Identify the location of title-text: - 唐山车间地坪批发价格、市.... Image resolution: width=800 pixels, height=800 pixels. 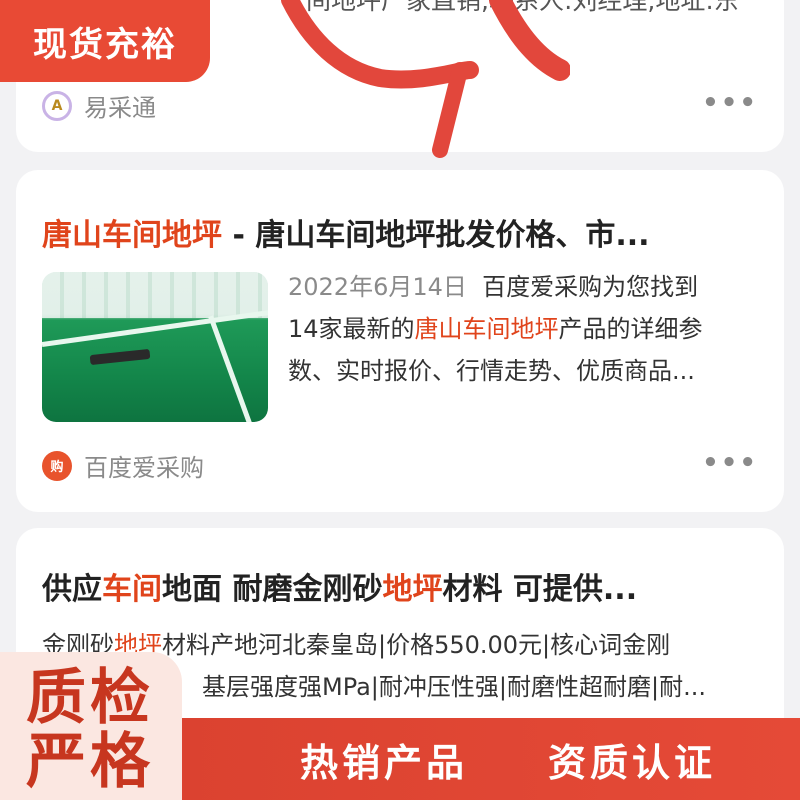
(436, 235).